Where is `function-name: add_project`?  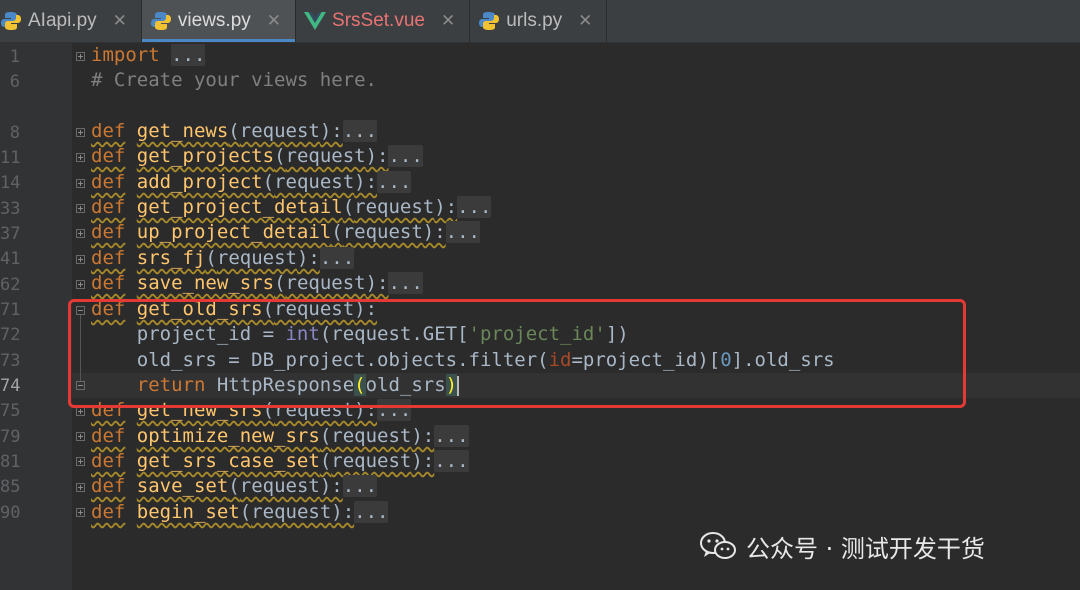 function-name: add_project is located at coordinates (199, 182).